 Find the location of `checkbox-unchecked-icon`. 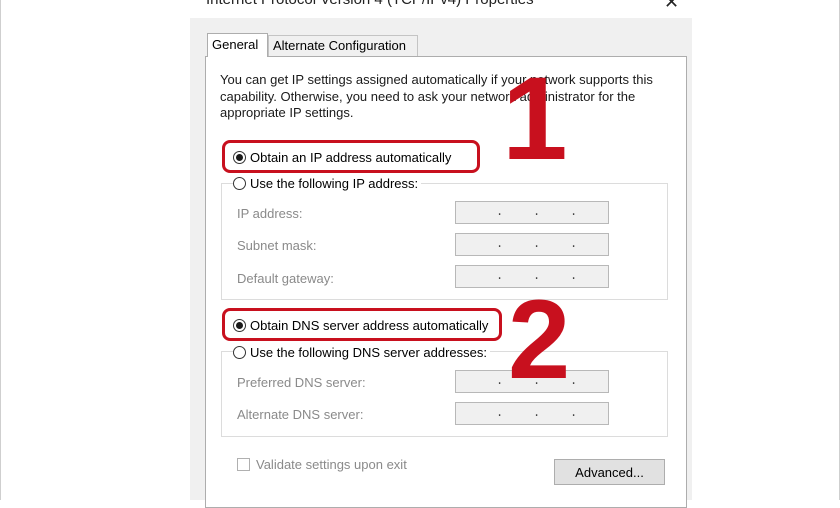

checkbox-unchecked-icon is located at coordinates (243, 464).